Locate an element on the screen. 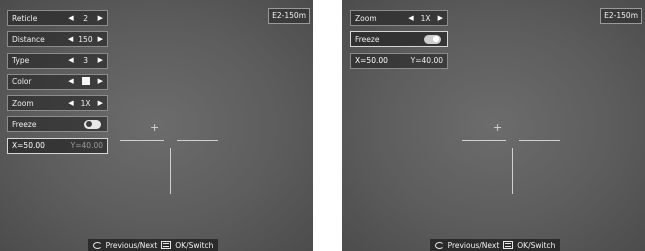 Image resolution: width=645 pixels, height=251 pixels. menu-item-reticle: Reticle ◀ 2 ▶ is located at coordinates (57, 18).